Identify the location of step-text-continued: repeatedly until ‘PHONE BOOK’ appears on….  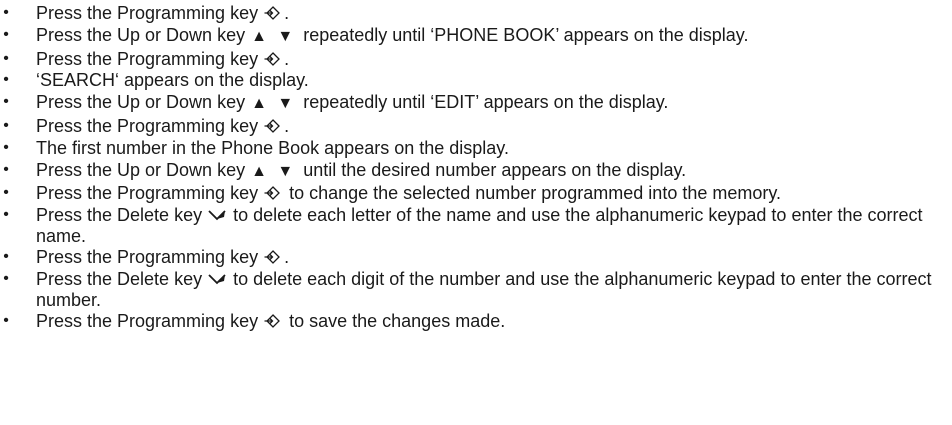
(523, 34).